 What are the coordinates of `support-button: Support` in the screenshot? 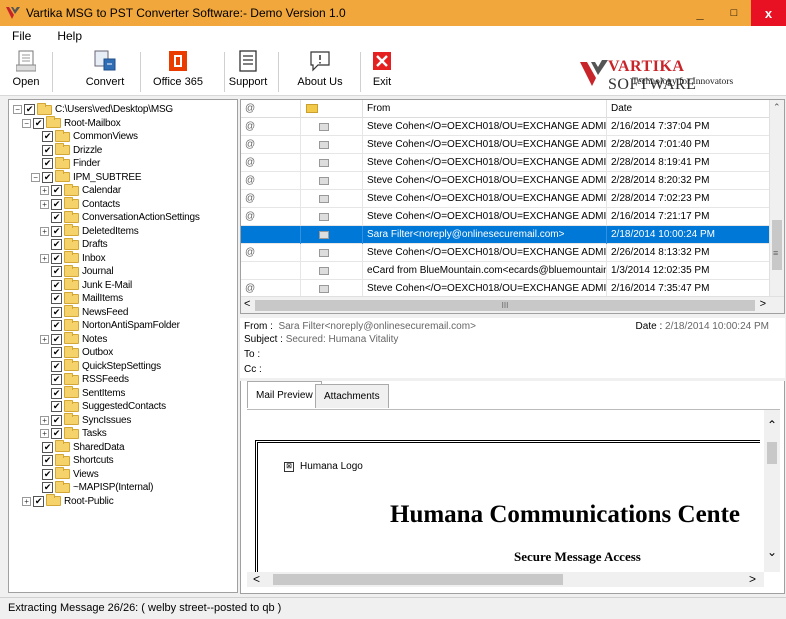 It's located at (248, 71).